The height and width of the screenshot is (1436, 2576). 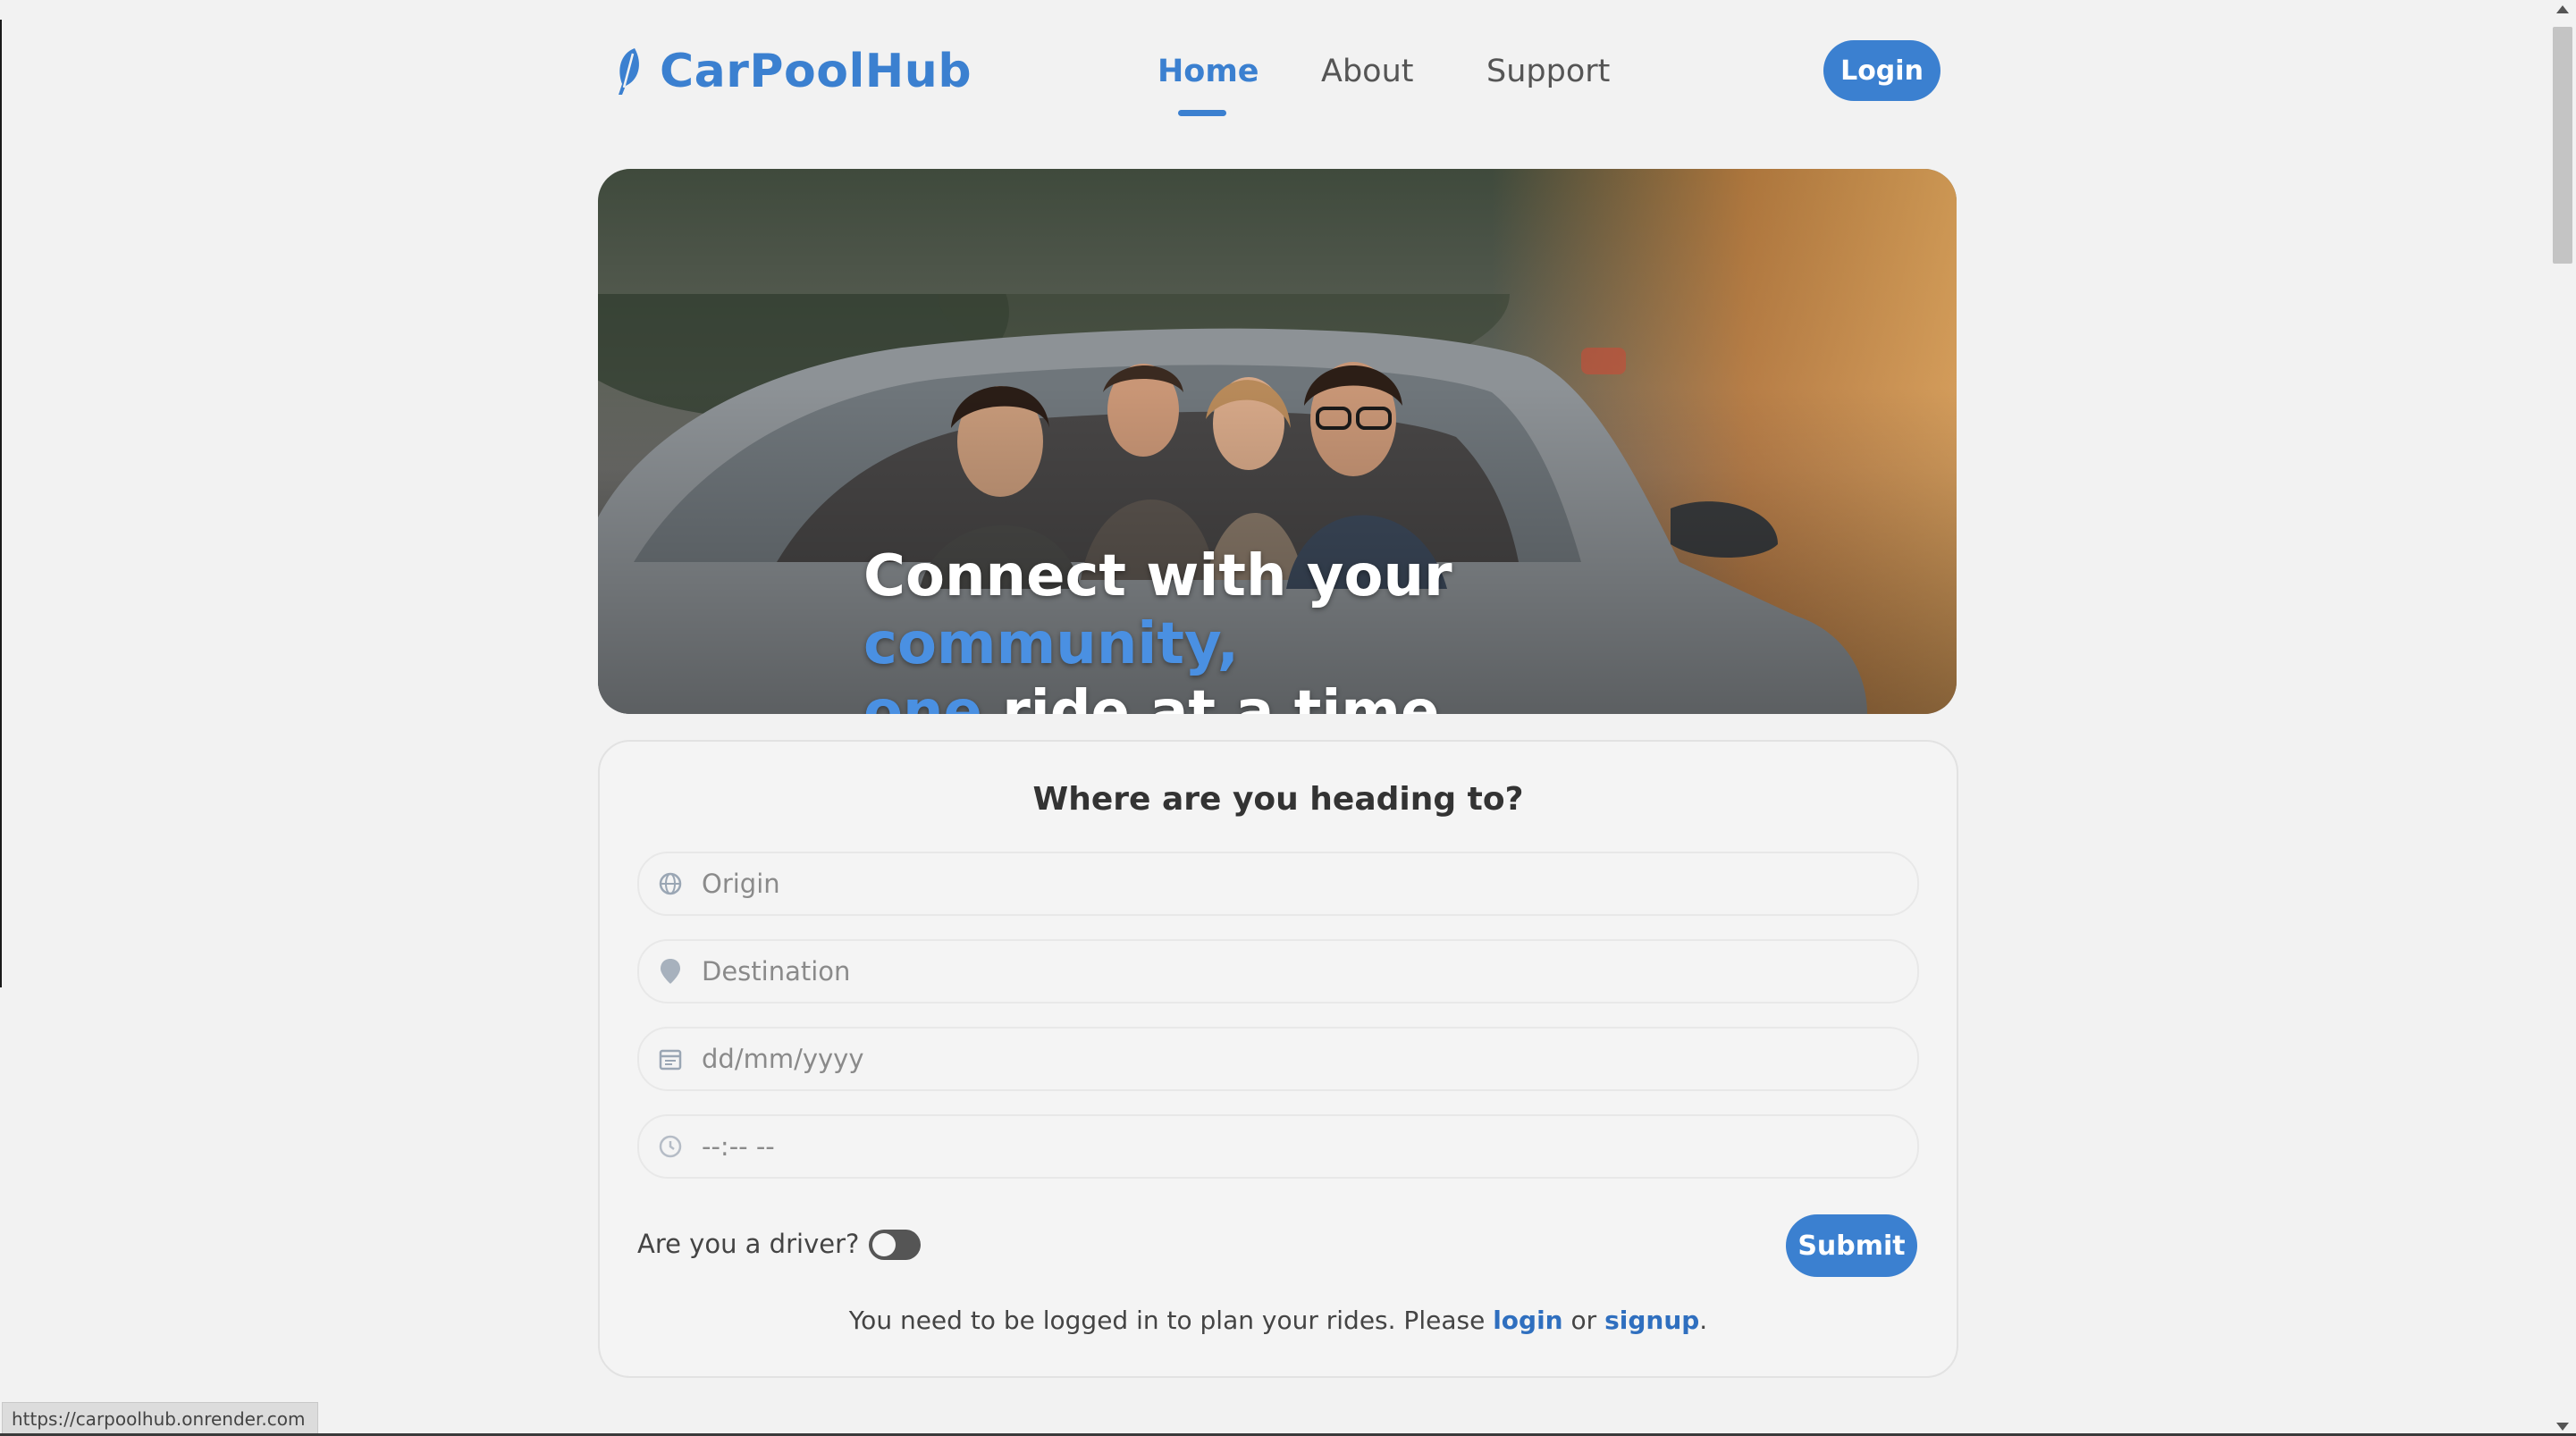 I want to click on hero-title-highlight: one, so click(x=923, y=696).